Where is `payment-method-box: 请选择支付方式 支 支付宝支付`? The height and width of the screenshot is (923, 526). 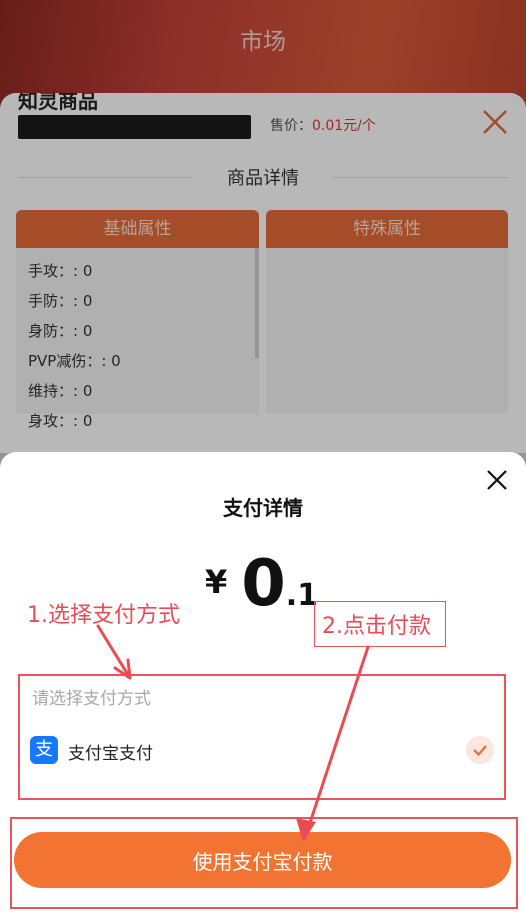 payment-method-box: 请选择支付方式 支 支付宝支付 is located at coordinates (262, 737).